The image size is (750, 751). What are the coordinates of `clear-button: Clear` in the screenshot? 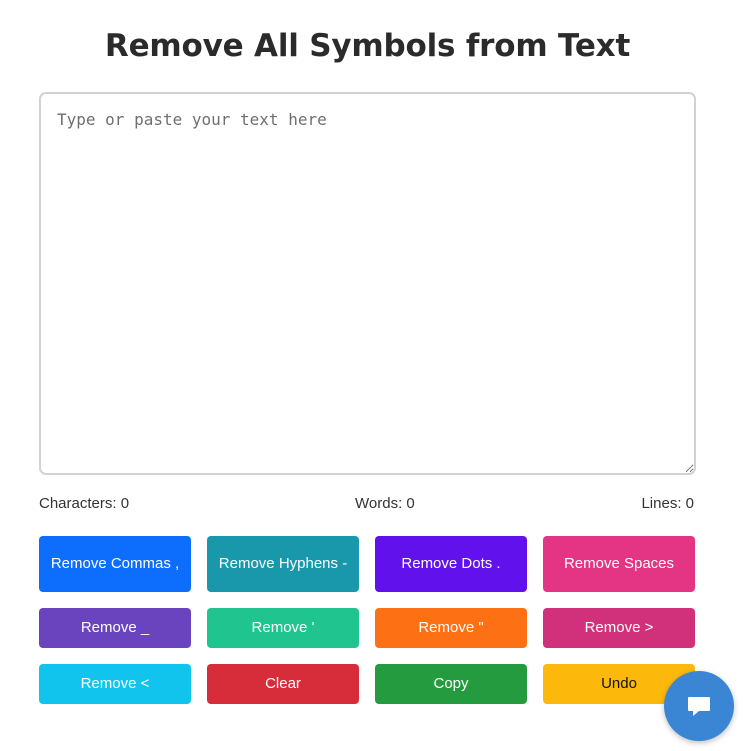 It's located at (283, 684).